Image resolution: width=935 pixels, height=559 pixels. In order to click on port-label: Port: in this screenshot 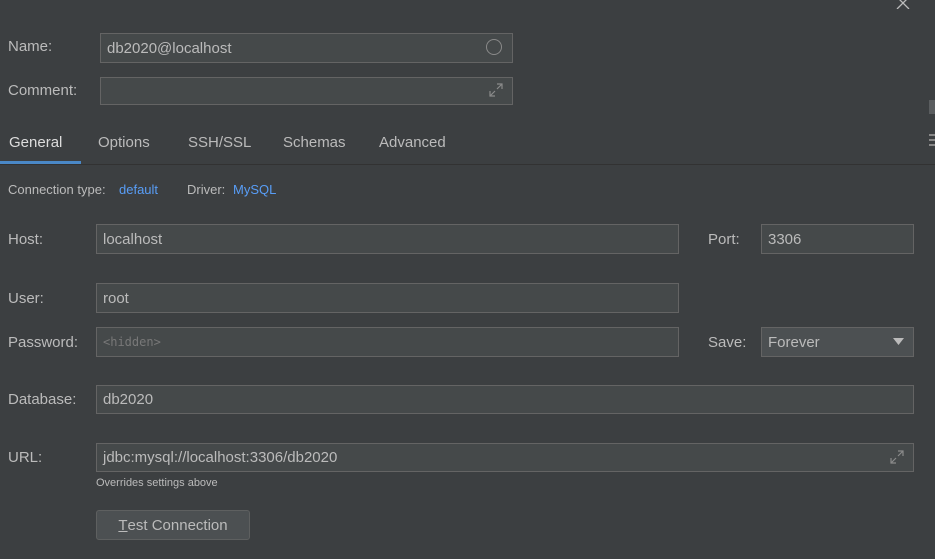, I will do `click(724, 239)`.